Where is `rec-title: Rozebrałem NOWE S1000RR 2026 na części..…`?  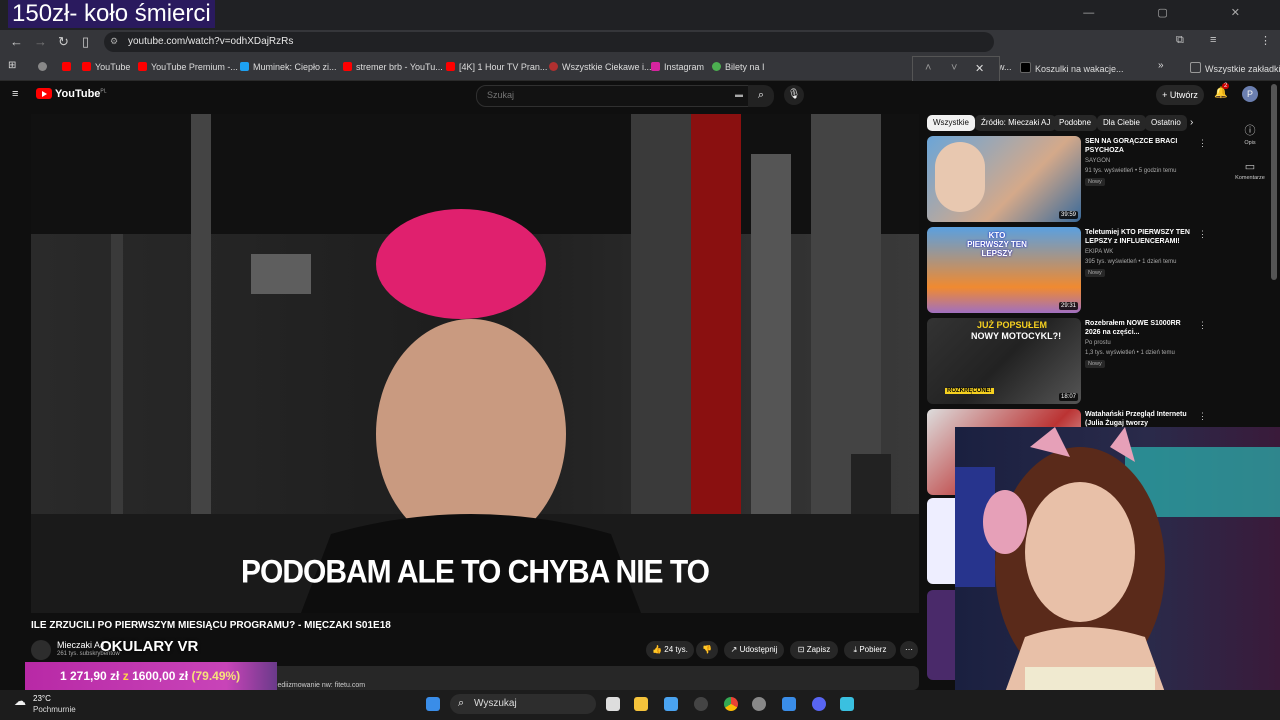
rec-title: Rozebrałem NOWE S1000RR 2026 na części..… is located at coordinates (1139, 328).